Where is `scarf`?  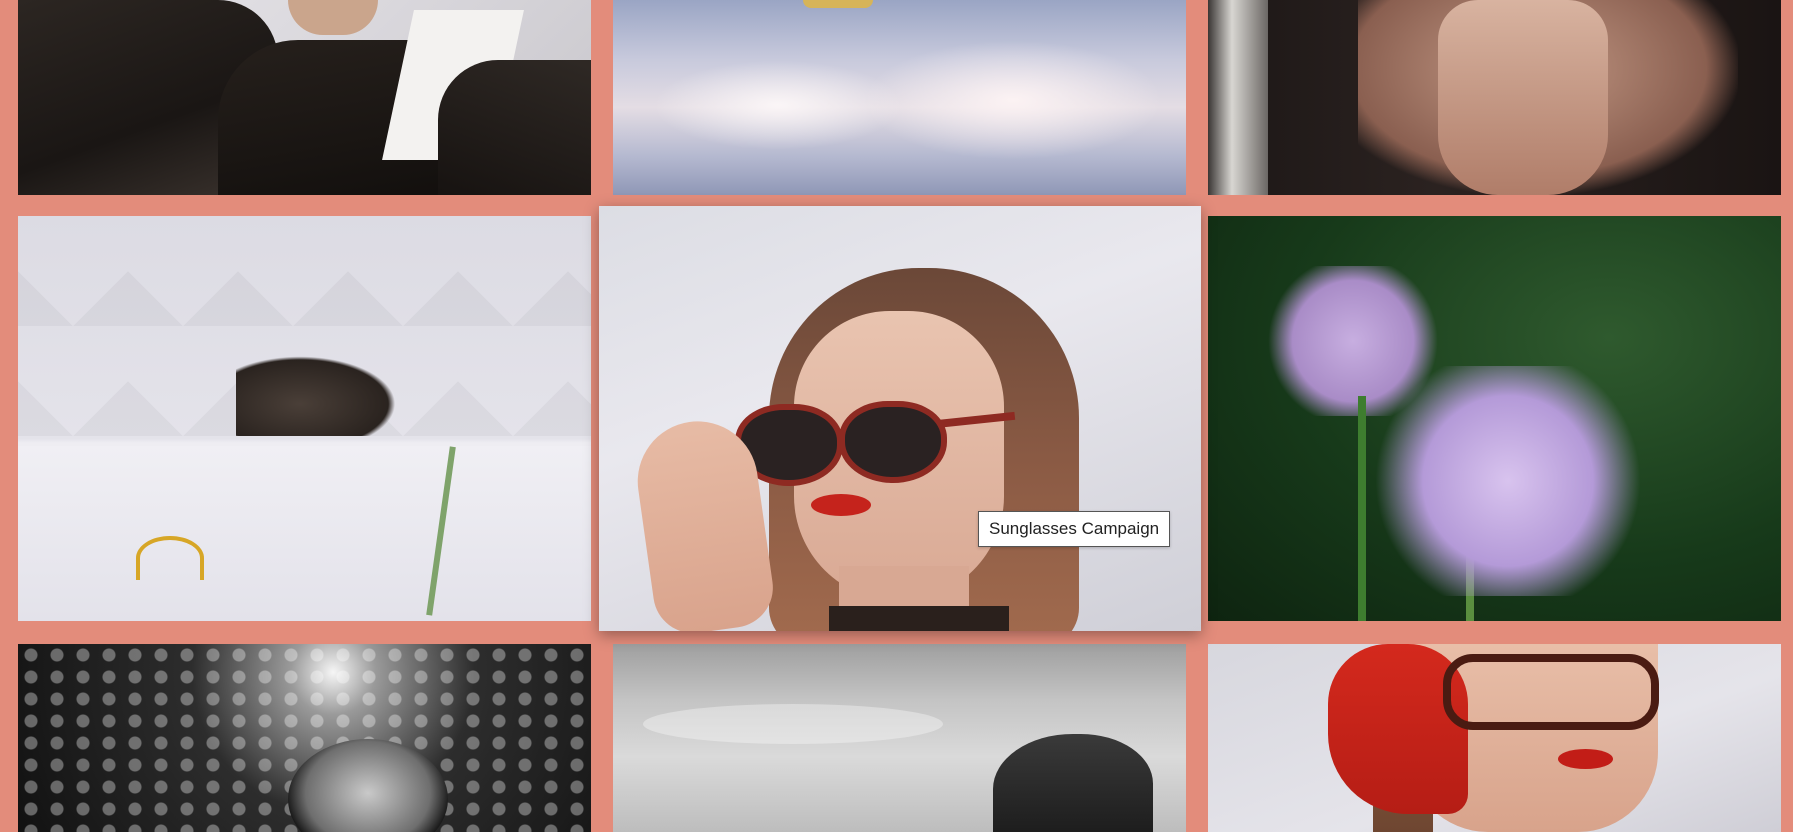 scarf is located at coordinates (919, 618).